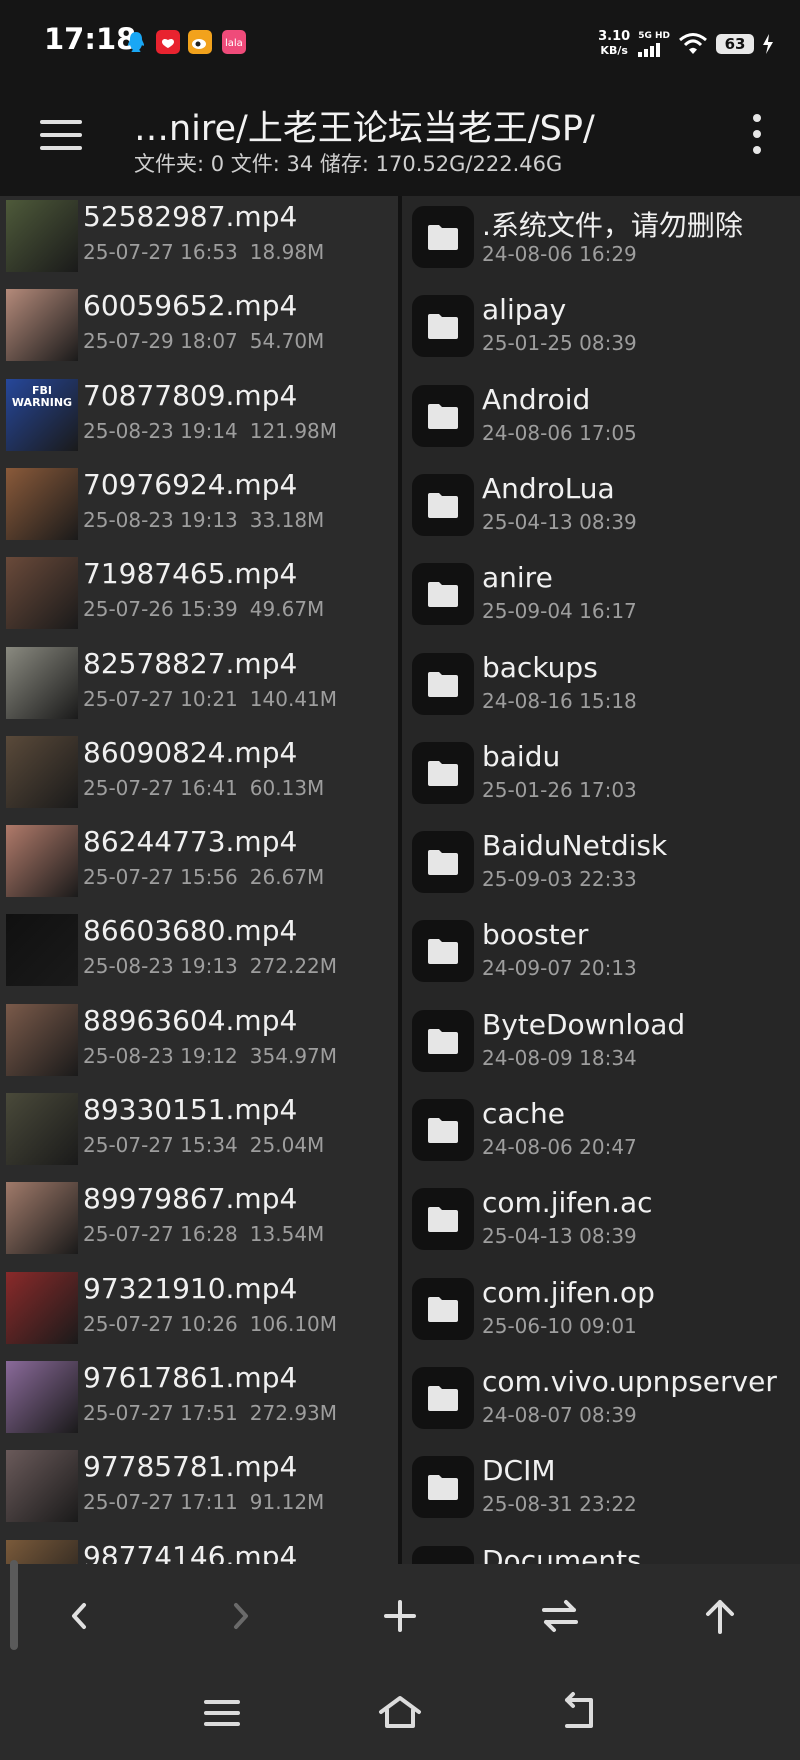 The height and width of the screenshot is (1760, 800). Describe the element at coordinates (601, 419) in the screenshot. I see `folder-row: Android 24-08-06 17:05` at that location.